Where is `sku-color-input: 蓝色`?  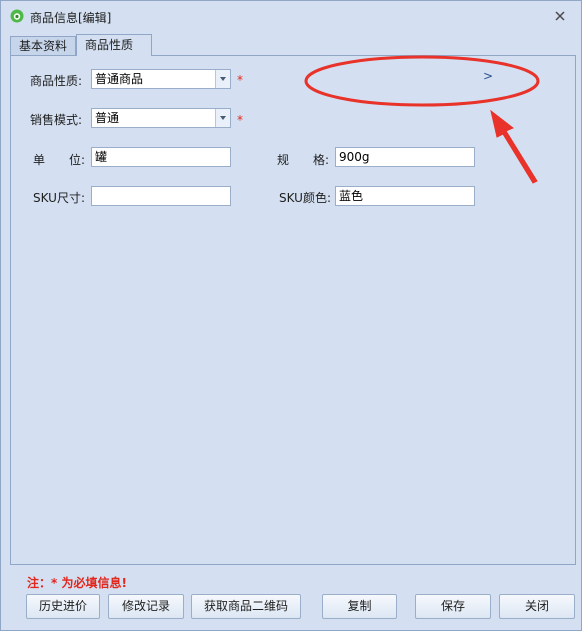
sku-color-input: 蓝色 is located at coordinates (405, 196).